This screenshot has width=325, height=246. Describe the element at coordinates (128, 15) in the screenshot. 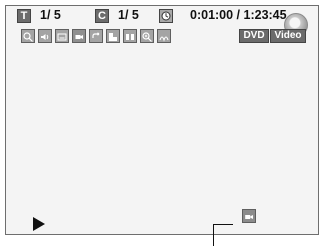

I see `chapter-value: 1/ 5` at that location.